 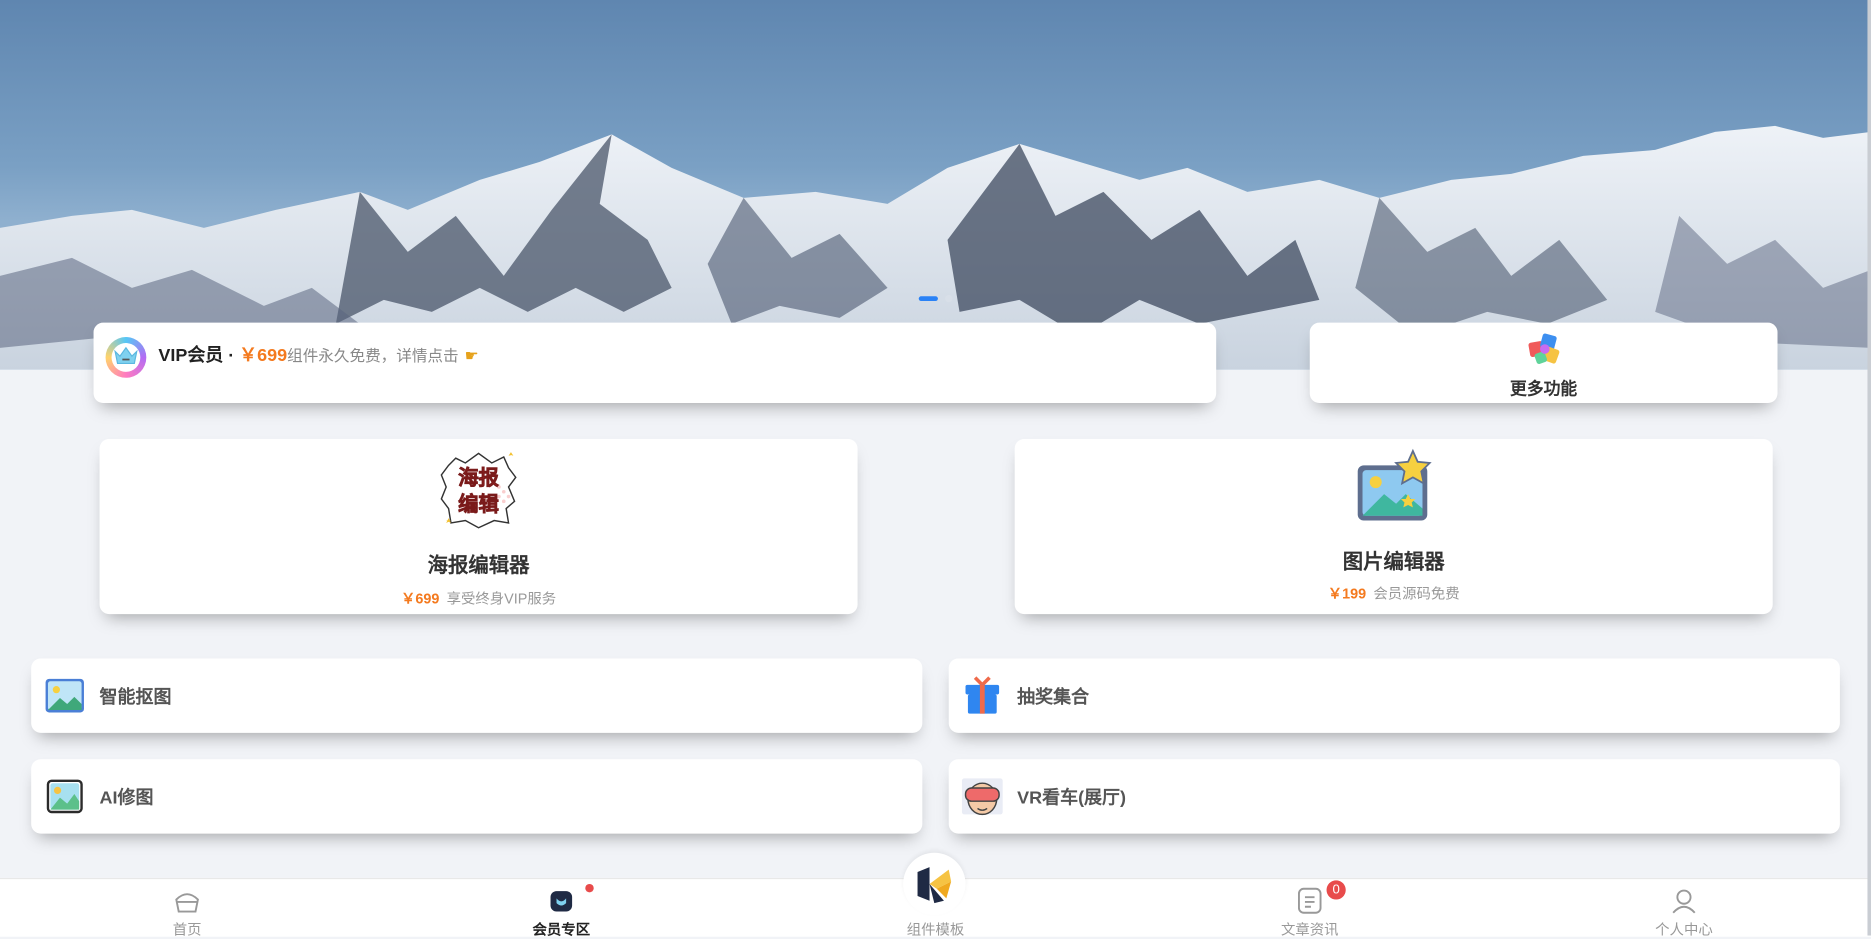 What do you see at coordinates (982, 797) in the screenshot?
I see `vr-headset-icon` at bounding box center [982, 797].